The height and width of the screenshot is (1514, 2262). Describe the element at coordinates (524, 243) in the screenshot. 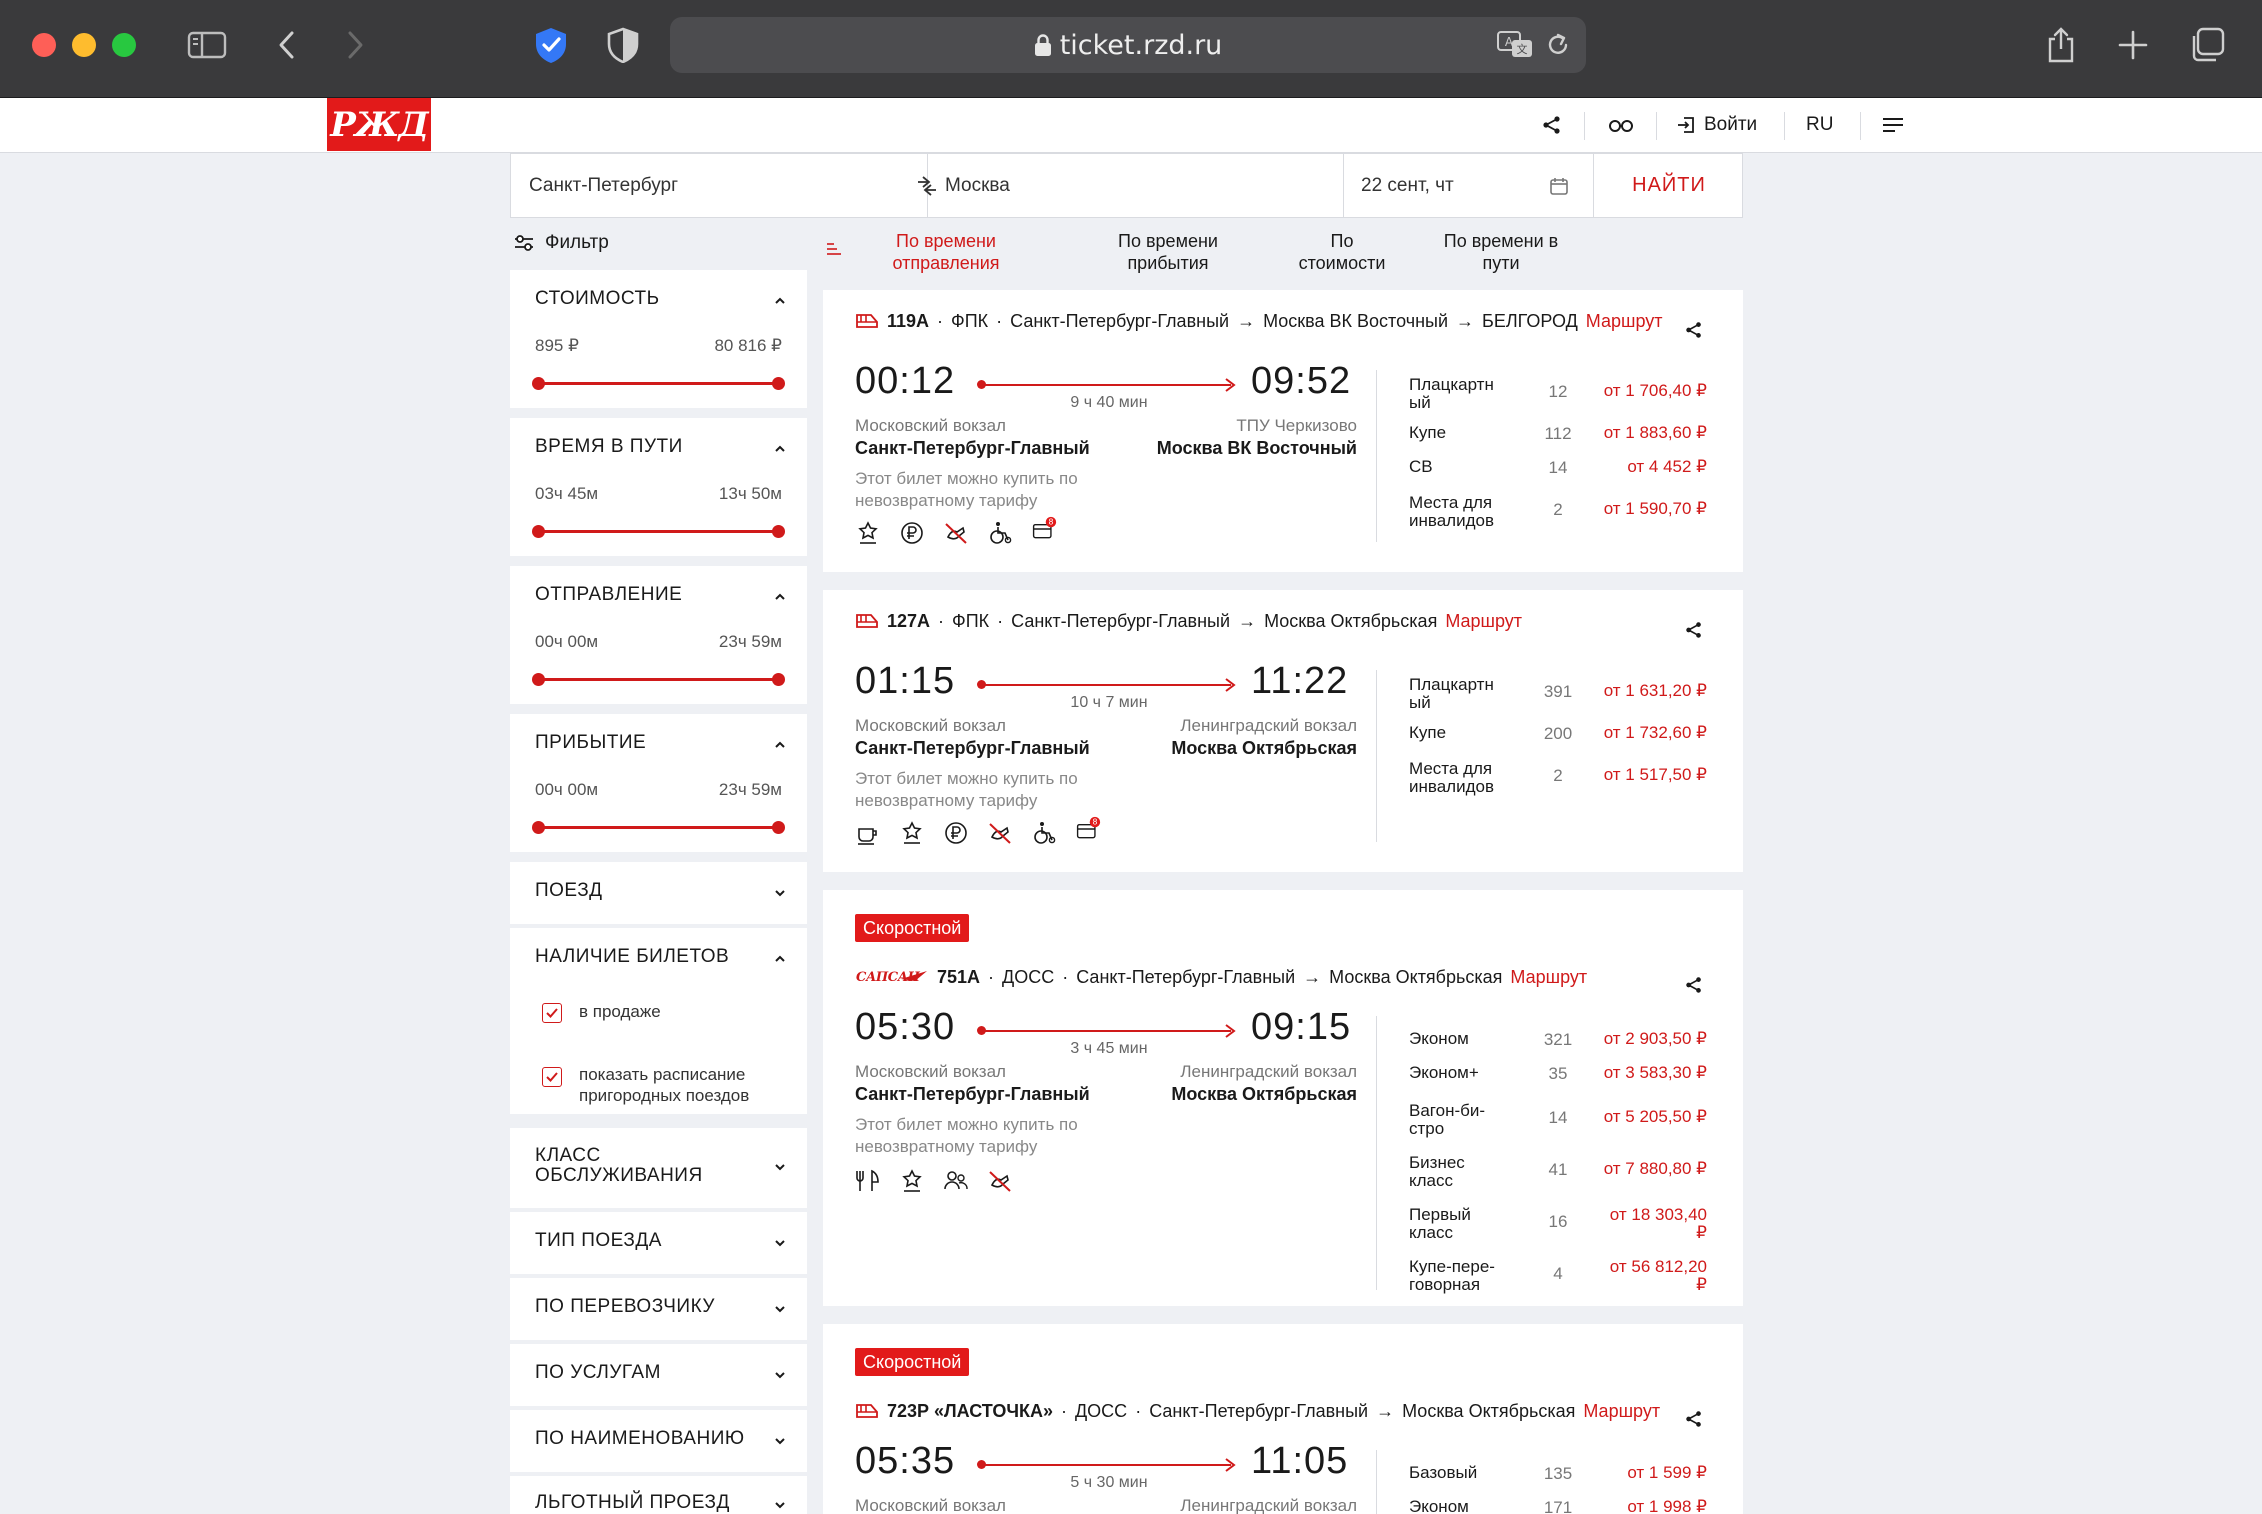

I see `filter-sliders-icon` at that location.